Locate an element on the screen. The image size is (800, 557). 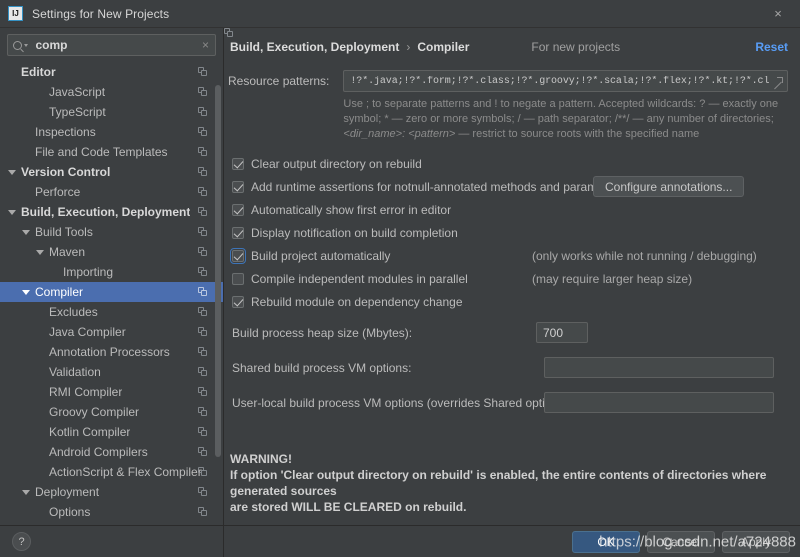
breadcrumb-root: Build, Execution, Deployment is located at coordinates (314, 47).